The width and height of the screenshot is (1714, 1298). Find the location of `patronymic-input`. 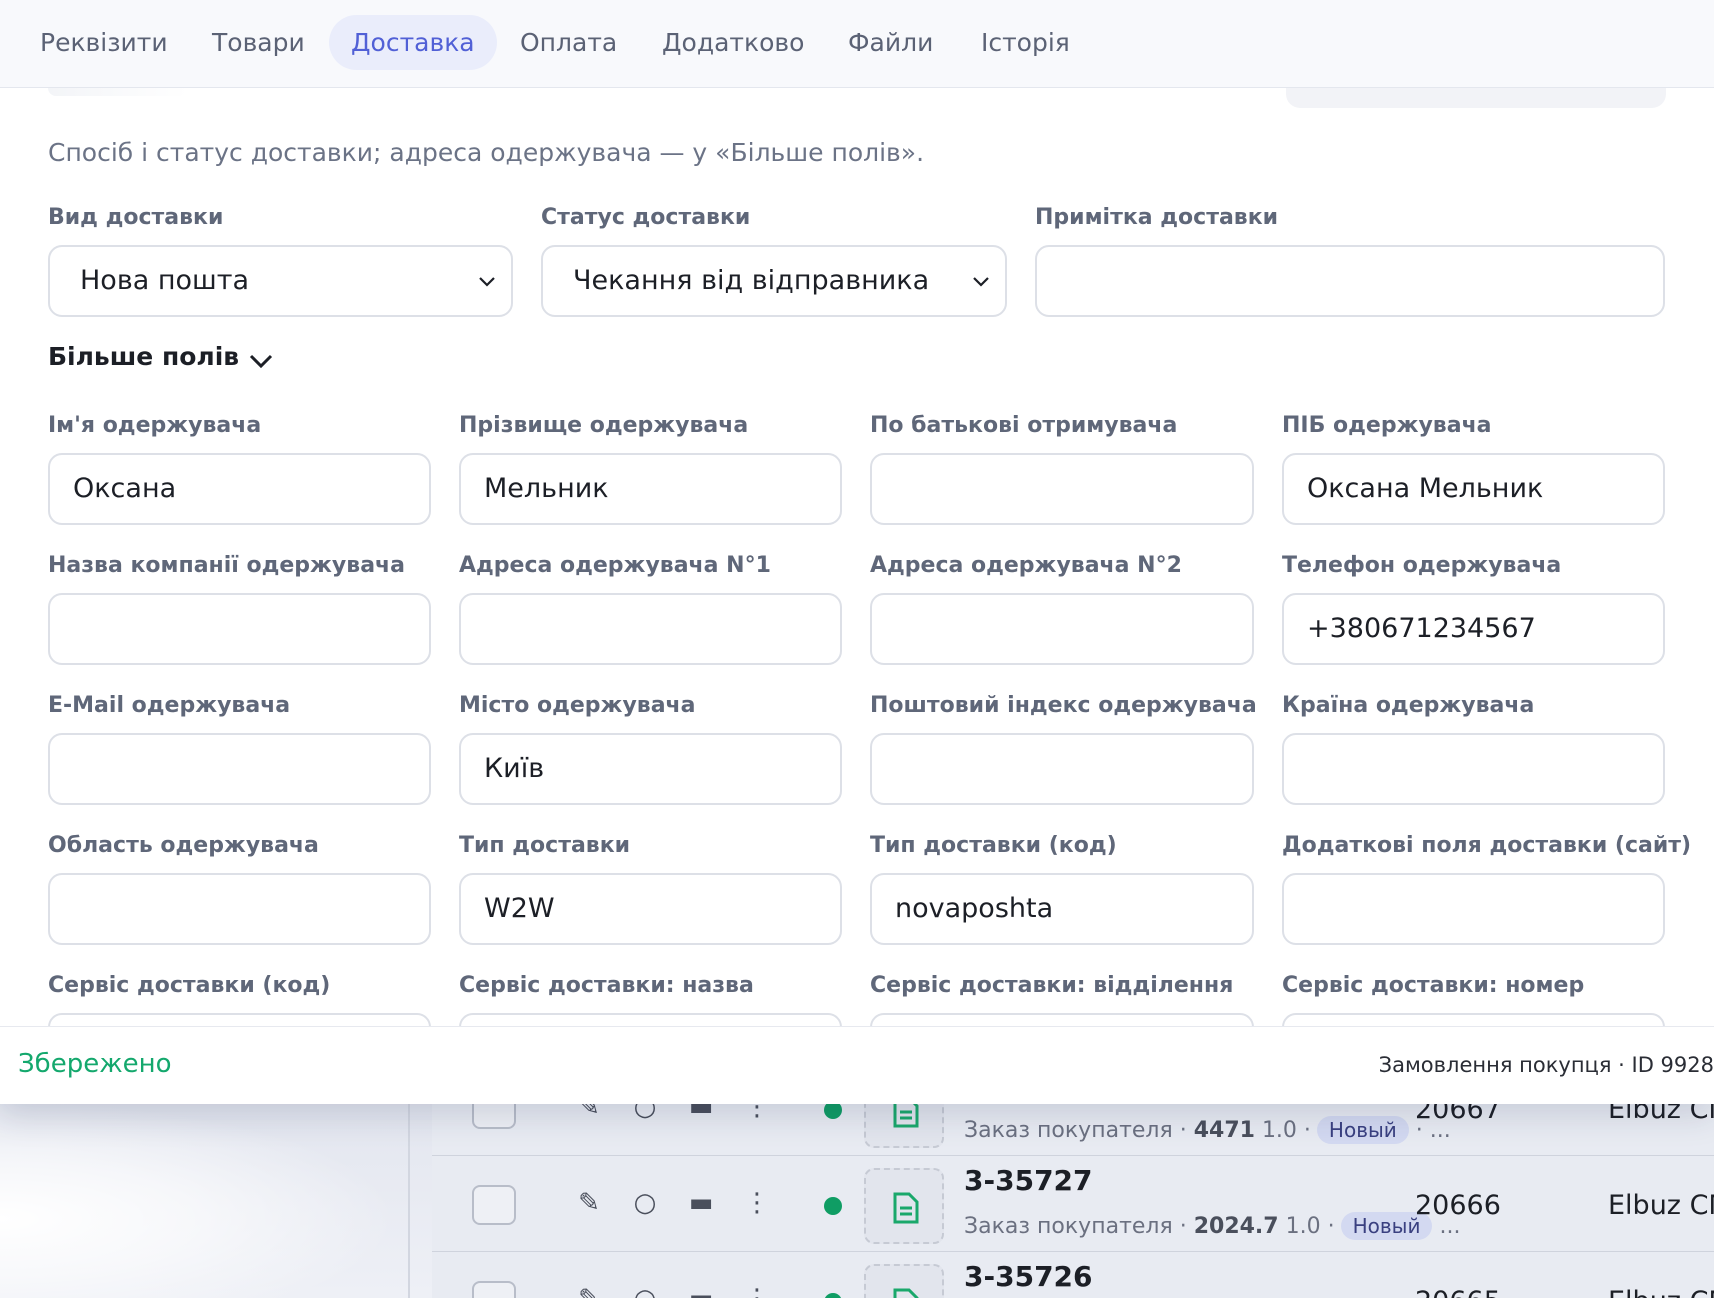

patronymic-input is located at coordinates (1062, 489).